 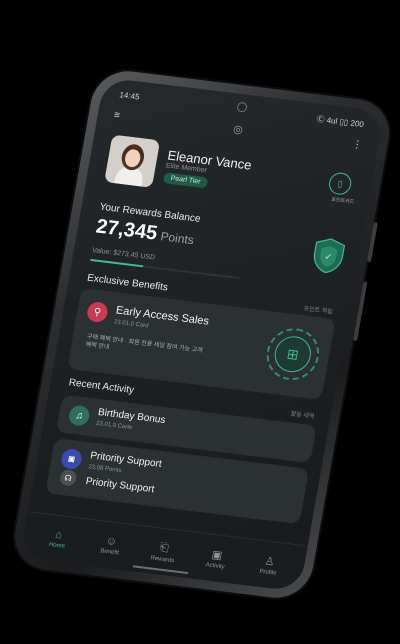 I want to click on chat-icon: ◙, so click(x=71, y=459).